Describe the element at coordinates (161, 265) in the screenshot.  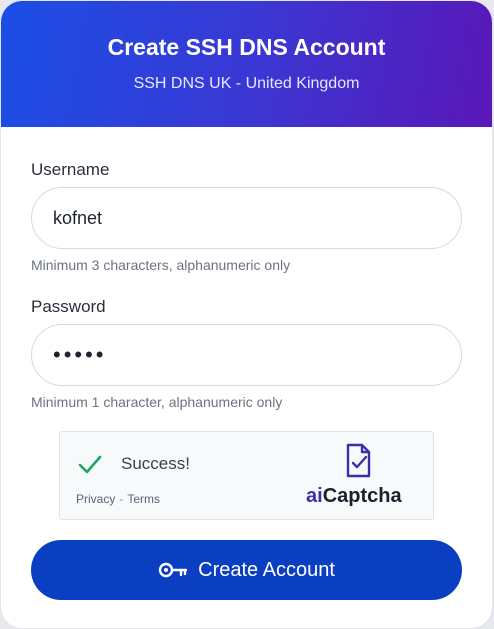
I see `username-hint: Minimum 3 characters, alphanumeric only` at that location.